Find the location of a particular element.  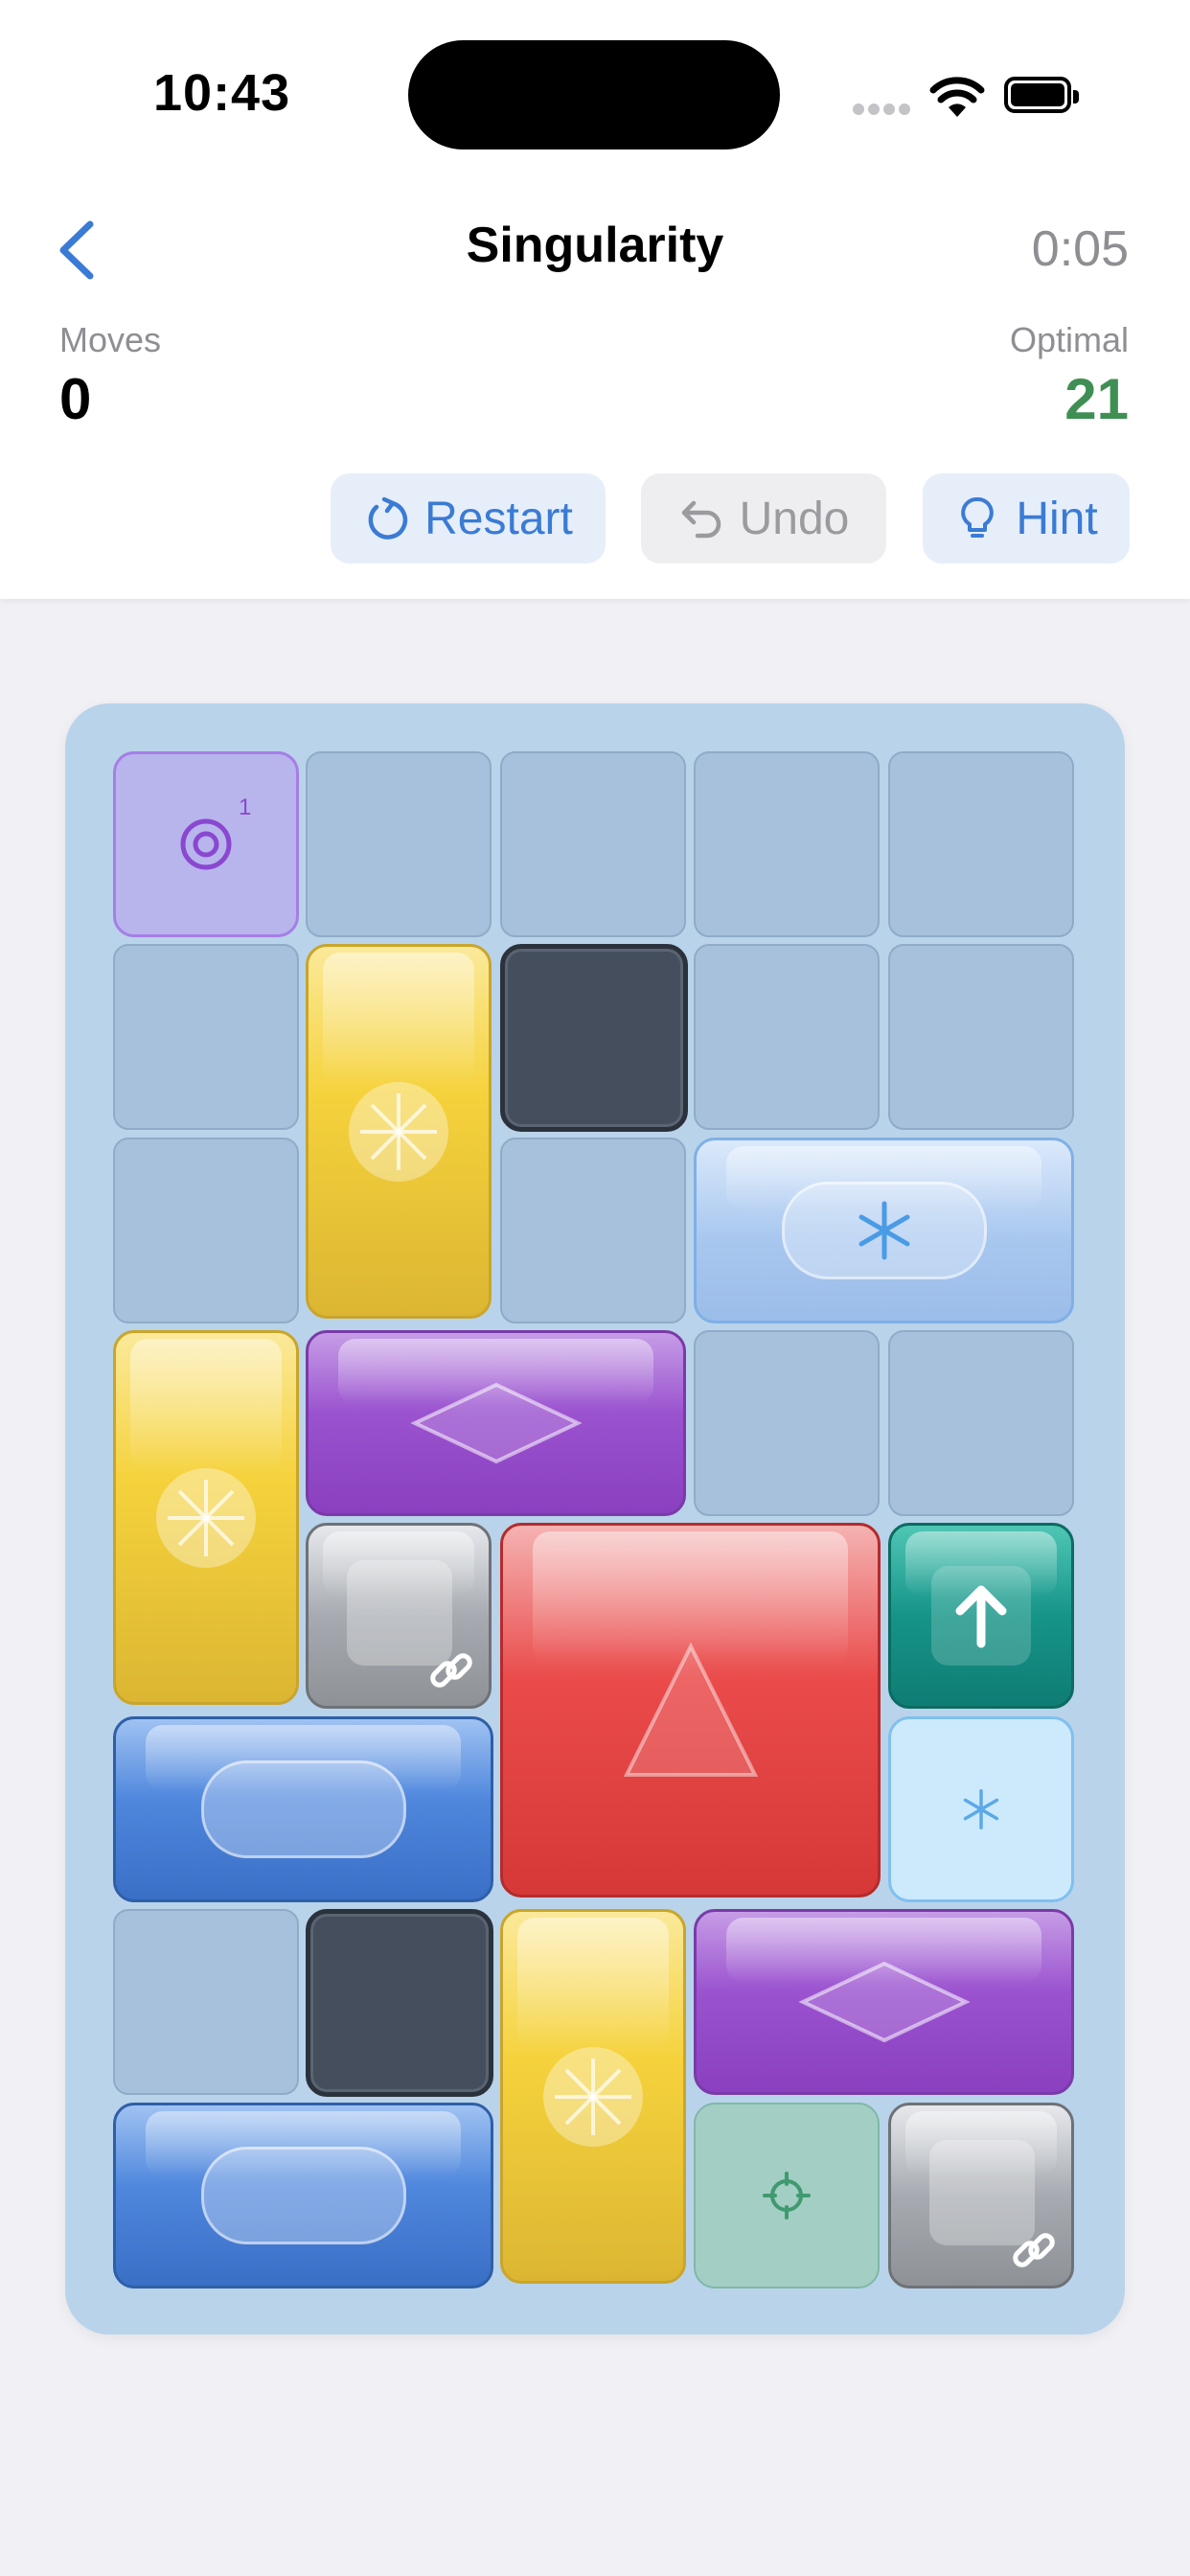

ice-horizontal-block is located at coordinates (884, 1230).